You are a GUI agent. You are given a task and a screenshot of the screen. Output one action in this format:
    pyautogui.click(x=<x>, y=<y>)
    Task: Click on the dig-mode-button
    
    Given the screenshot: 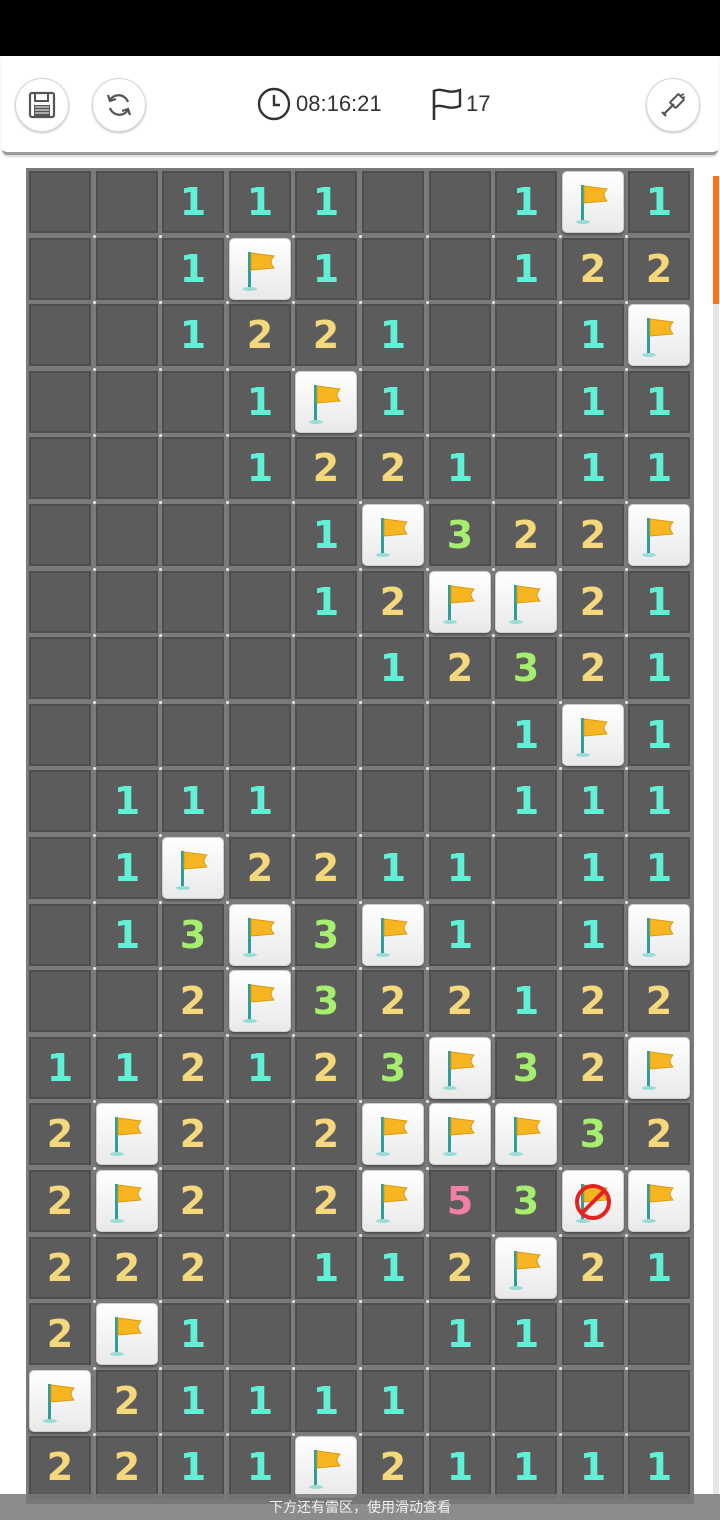 What is the action you would take?
    pyautogui.click(x=673, y=105)
    